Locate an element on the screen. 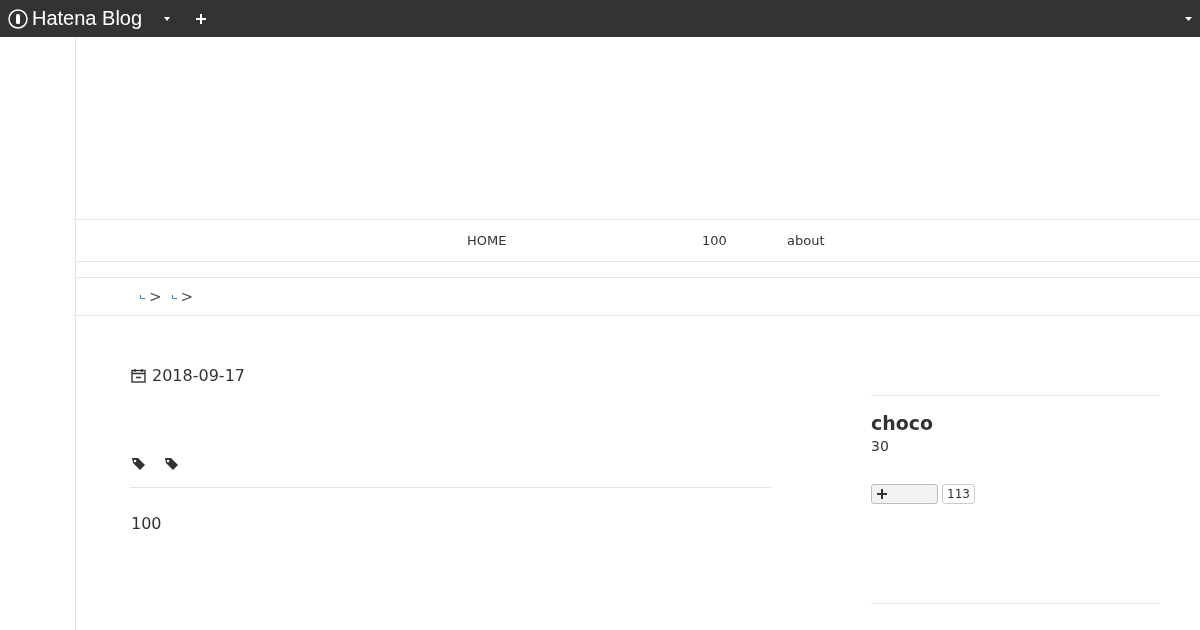  author-description: 30 is located at coordinates (880, 446).